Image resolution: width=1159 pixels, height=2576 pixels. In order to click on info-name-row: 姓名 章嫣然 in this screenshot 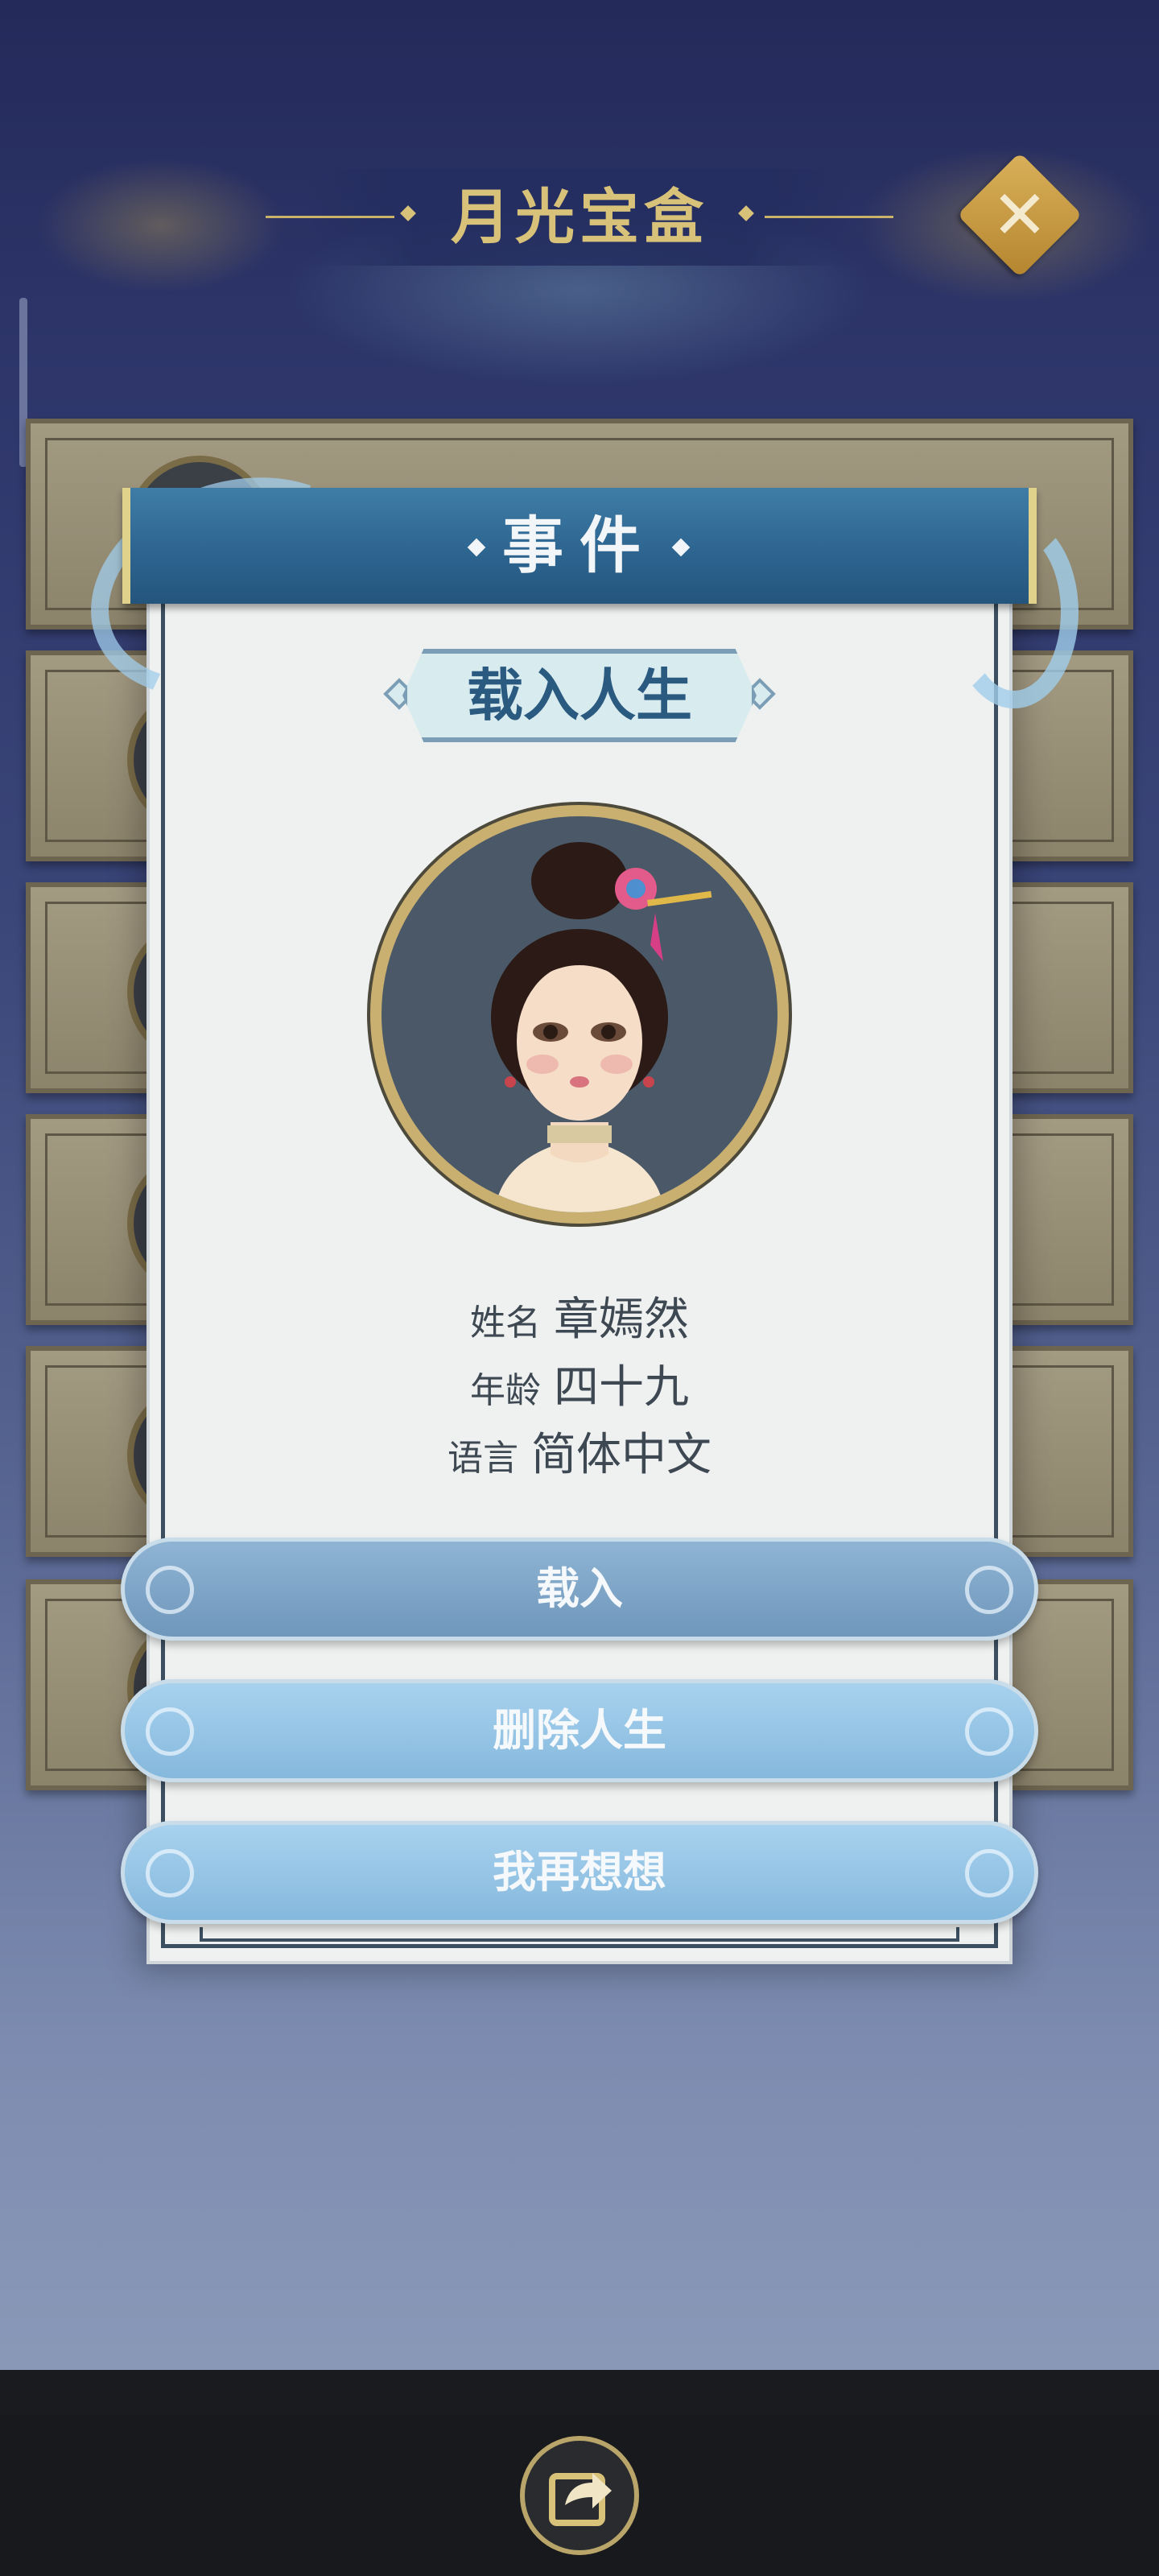, I will do `click(579, 1315)`.